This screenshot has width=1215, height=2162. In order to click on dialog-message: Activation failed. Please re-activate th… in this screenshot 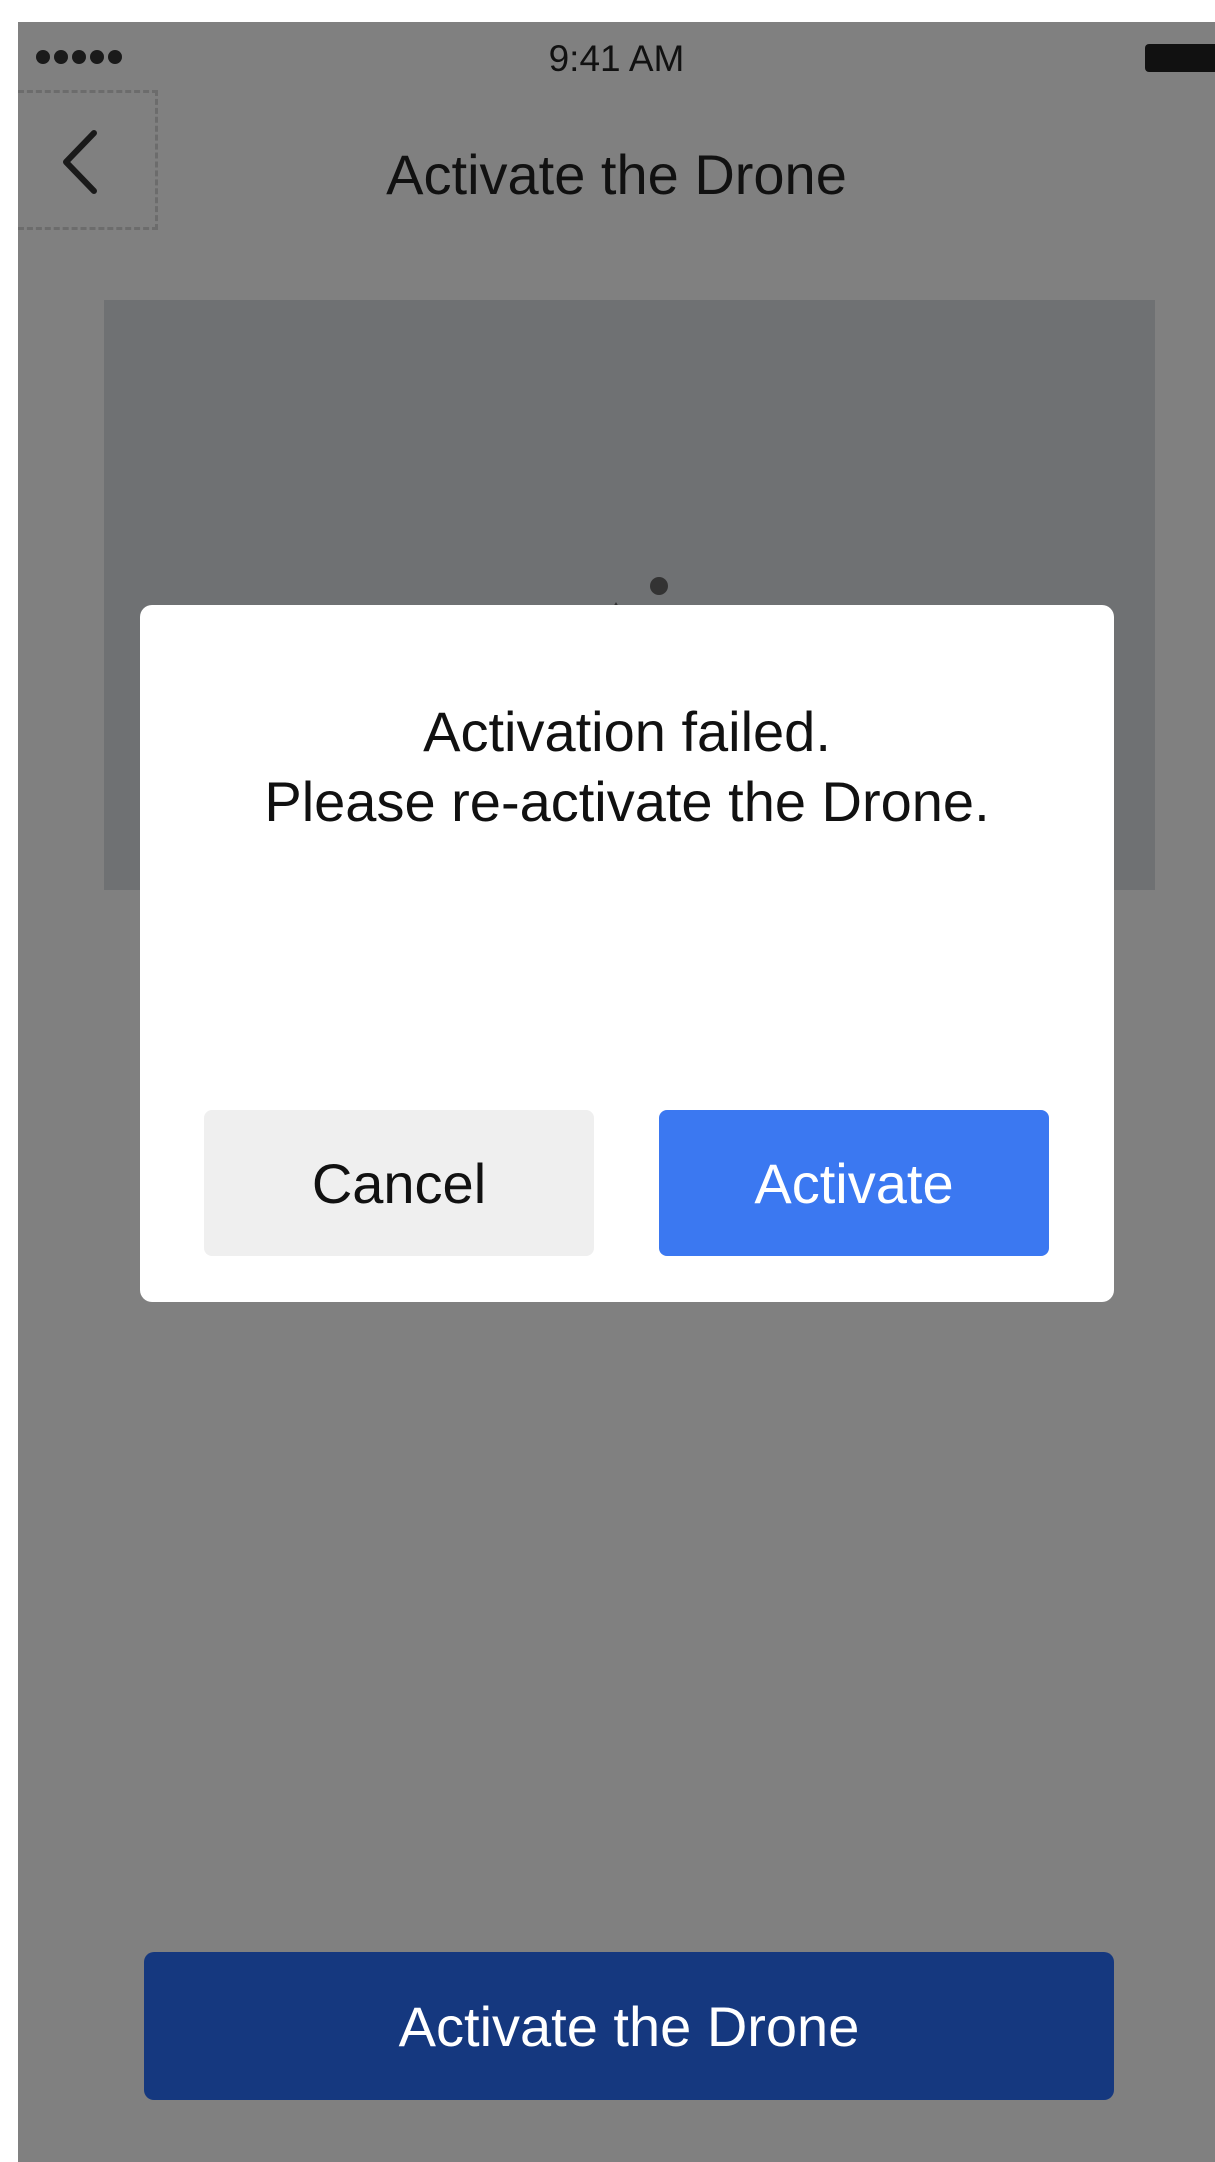, I will do `click(627, 767)`.